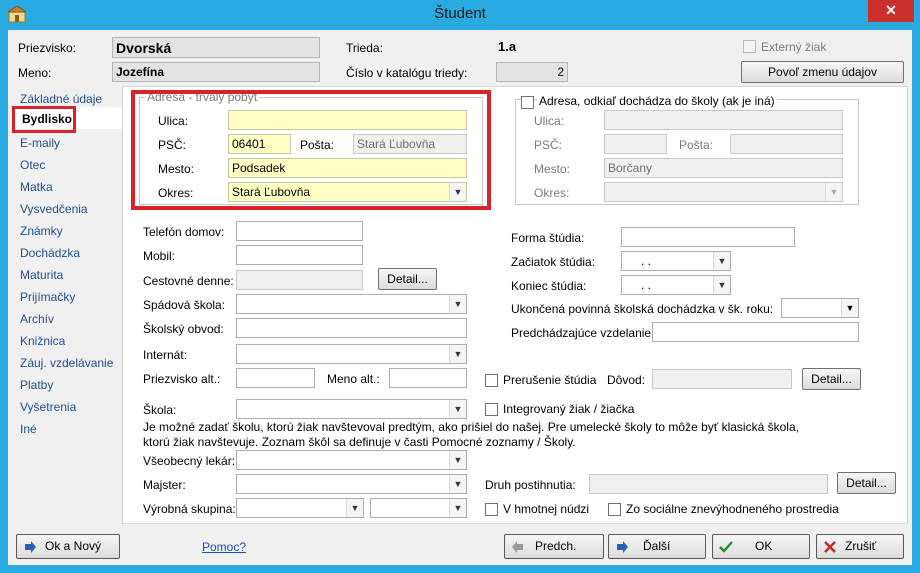 The image size is (920, 573). Describe the element at coordinates (41, 231) in the screenshot. I see `sidebar-item-znamky: Známky` at that location.